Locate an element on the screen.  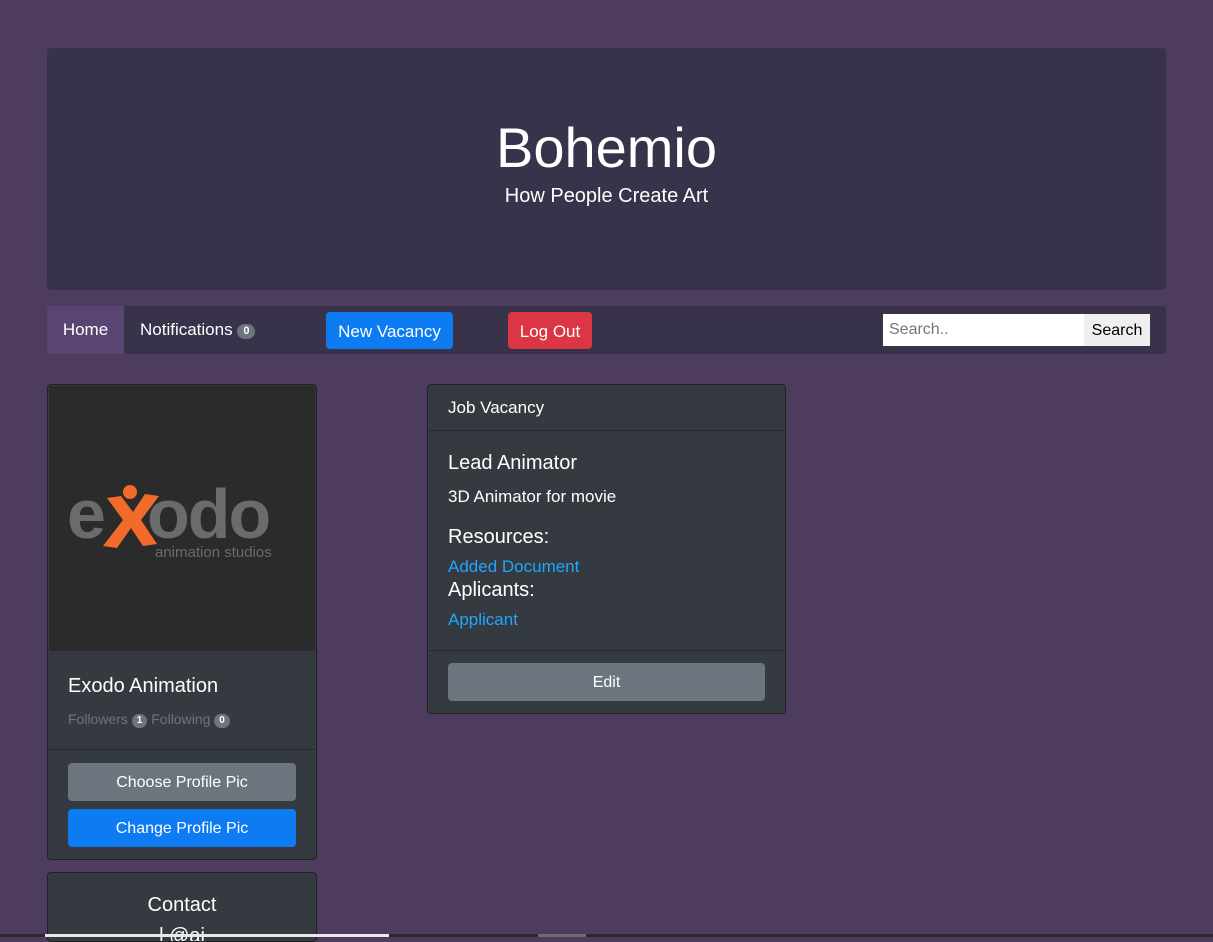
applicants-heading: Aplicants: is located at coordinates (491, 590).